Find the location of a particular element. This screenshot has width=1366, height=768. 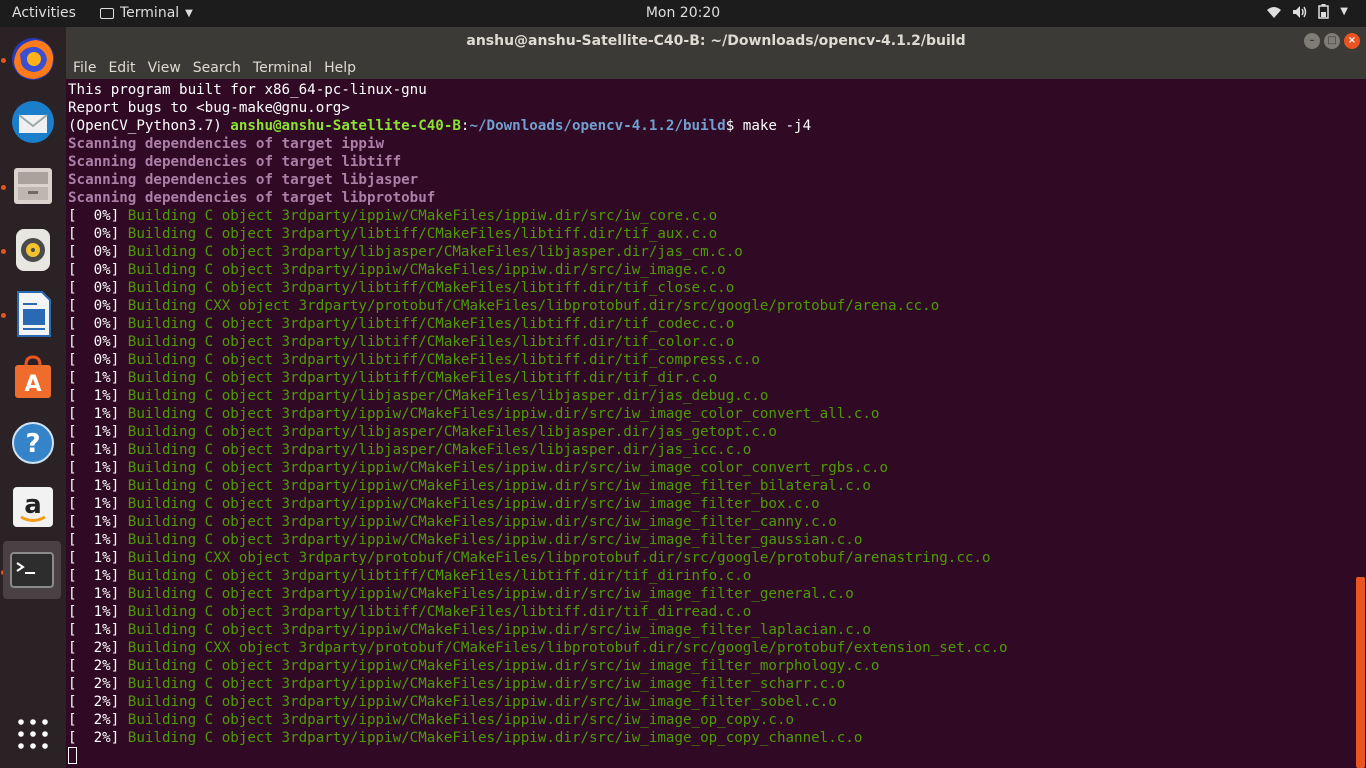

close-button: × is located at coordinates (1352, 41).